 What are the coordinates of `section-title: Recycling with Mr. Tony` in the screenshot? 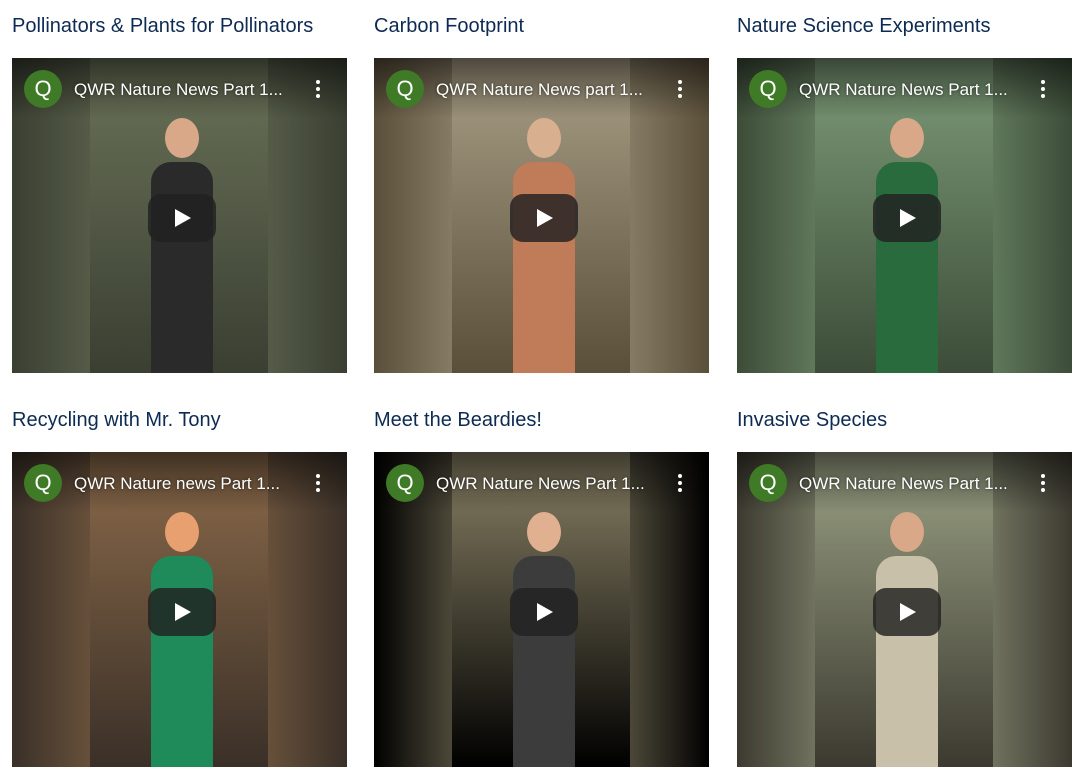 It's located at (116, 420).